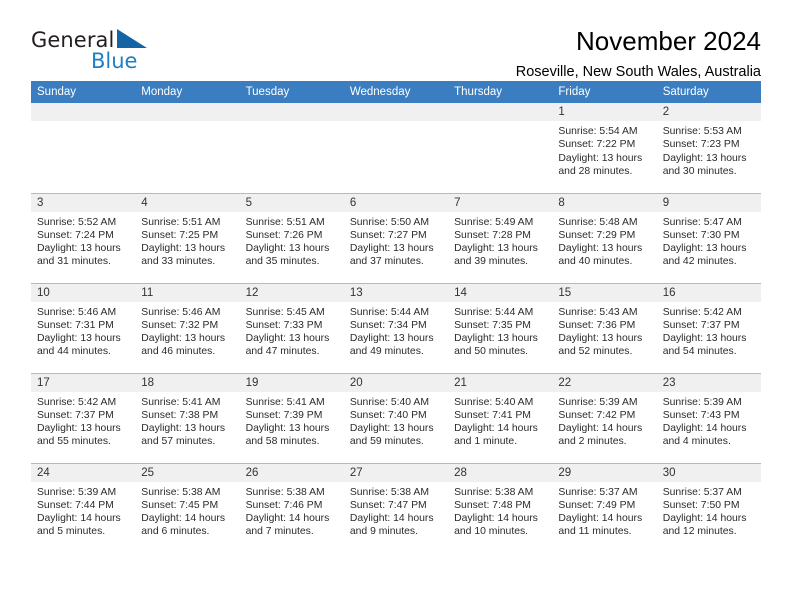  I want to click on daylight-text: Daylight: 13 hours and 52 minutes., so click(600, 345).